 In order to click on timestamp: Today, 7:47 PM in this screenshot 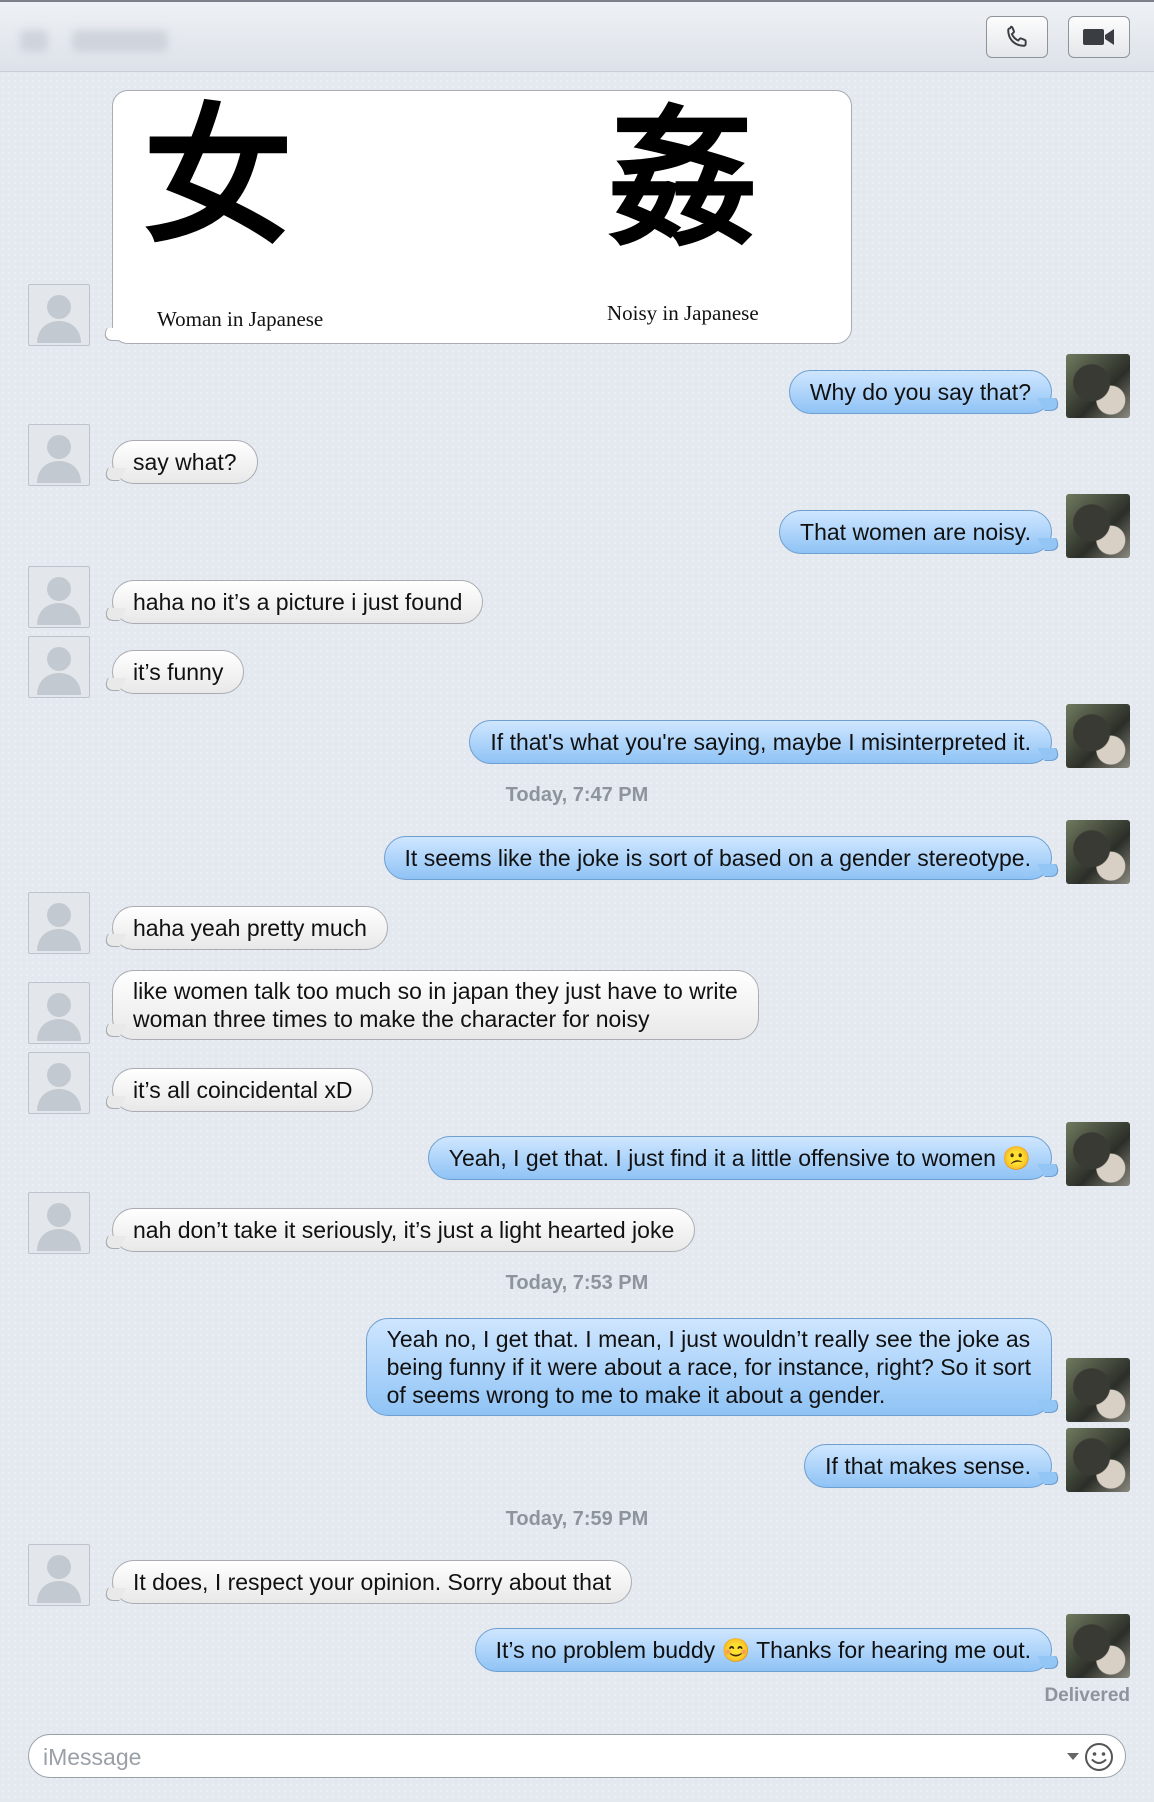, I will do `click(577, 795)`.